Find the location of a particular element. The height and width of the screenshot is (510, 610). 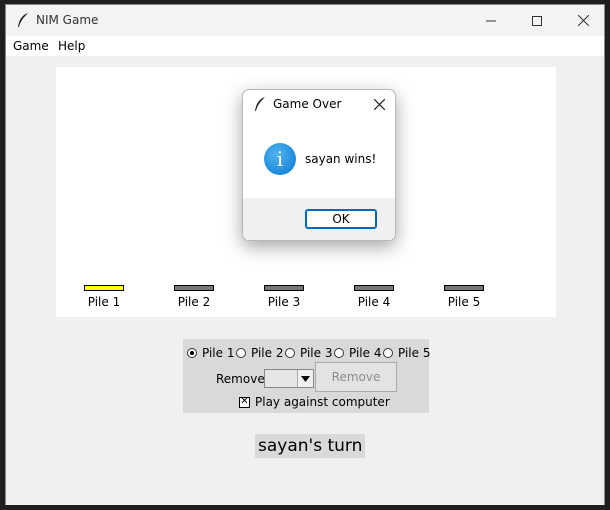

radio-pile-1: Pile 1 is located at coordinates (210, 353).